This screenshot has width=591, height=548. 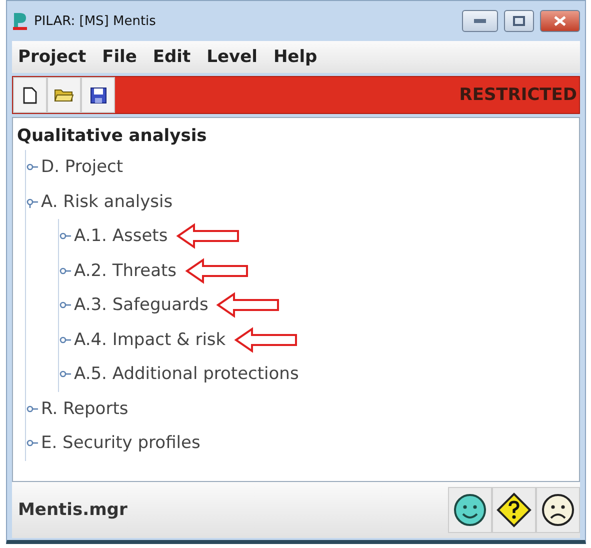 I want to click on close-icon, so click(x=560, y=21).